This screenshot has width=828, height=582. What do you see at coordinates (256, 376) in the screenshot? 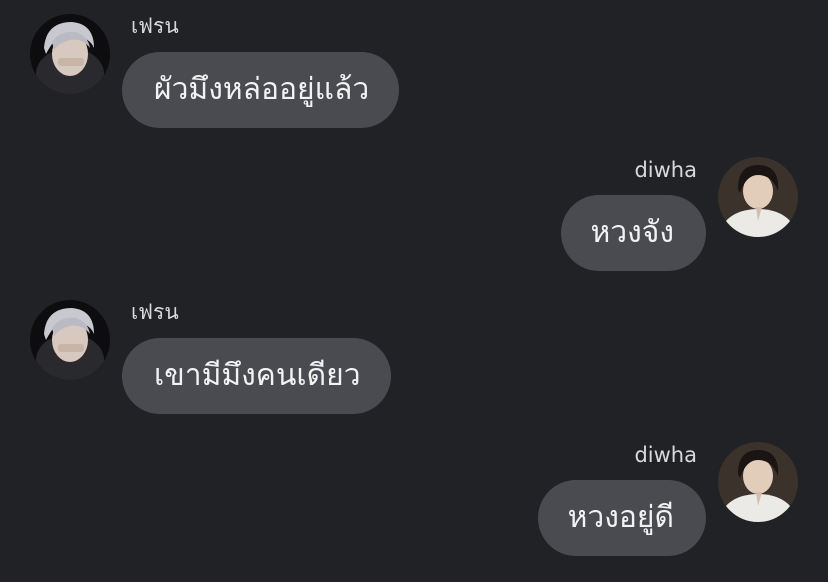
I see `message-bubble: เขามีมึงคนเดียว` at bounding box center [256, 376].